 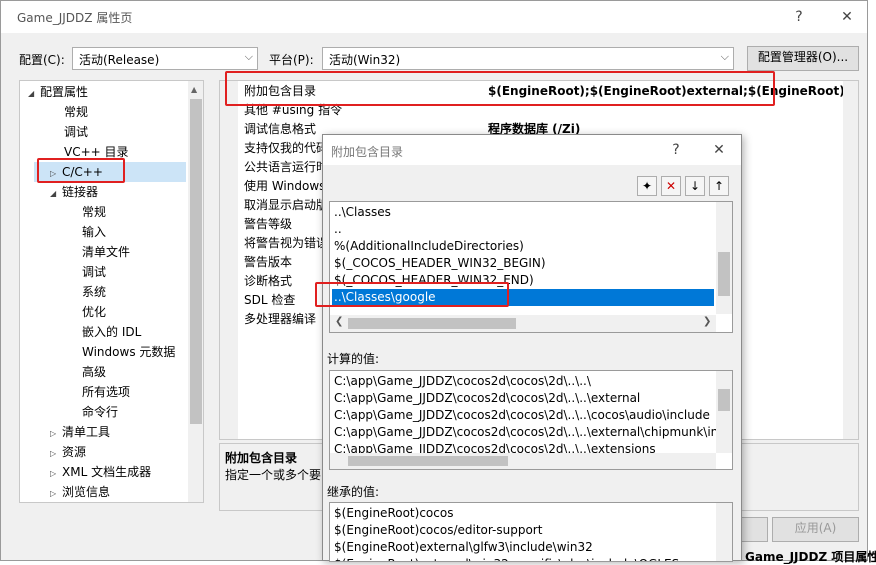 What do you see at coordinates (268, 262) in the screenshot?
I see `grid-key: 警告版本` at bounding box center [268, 262].